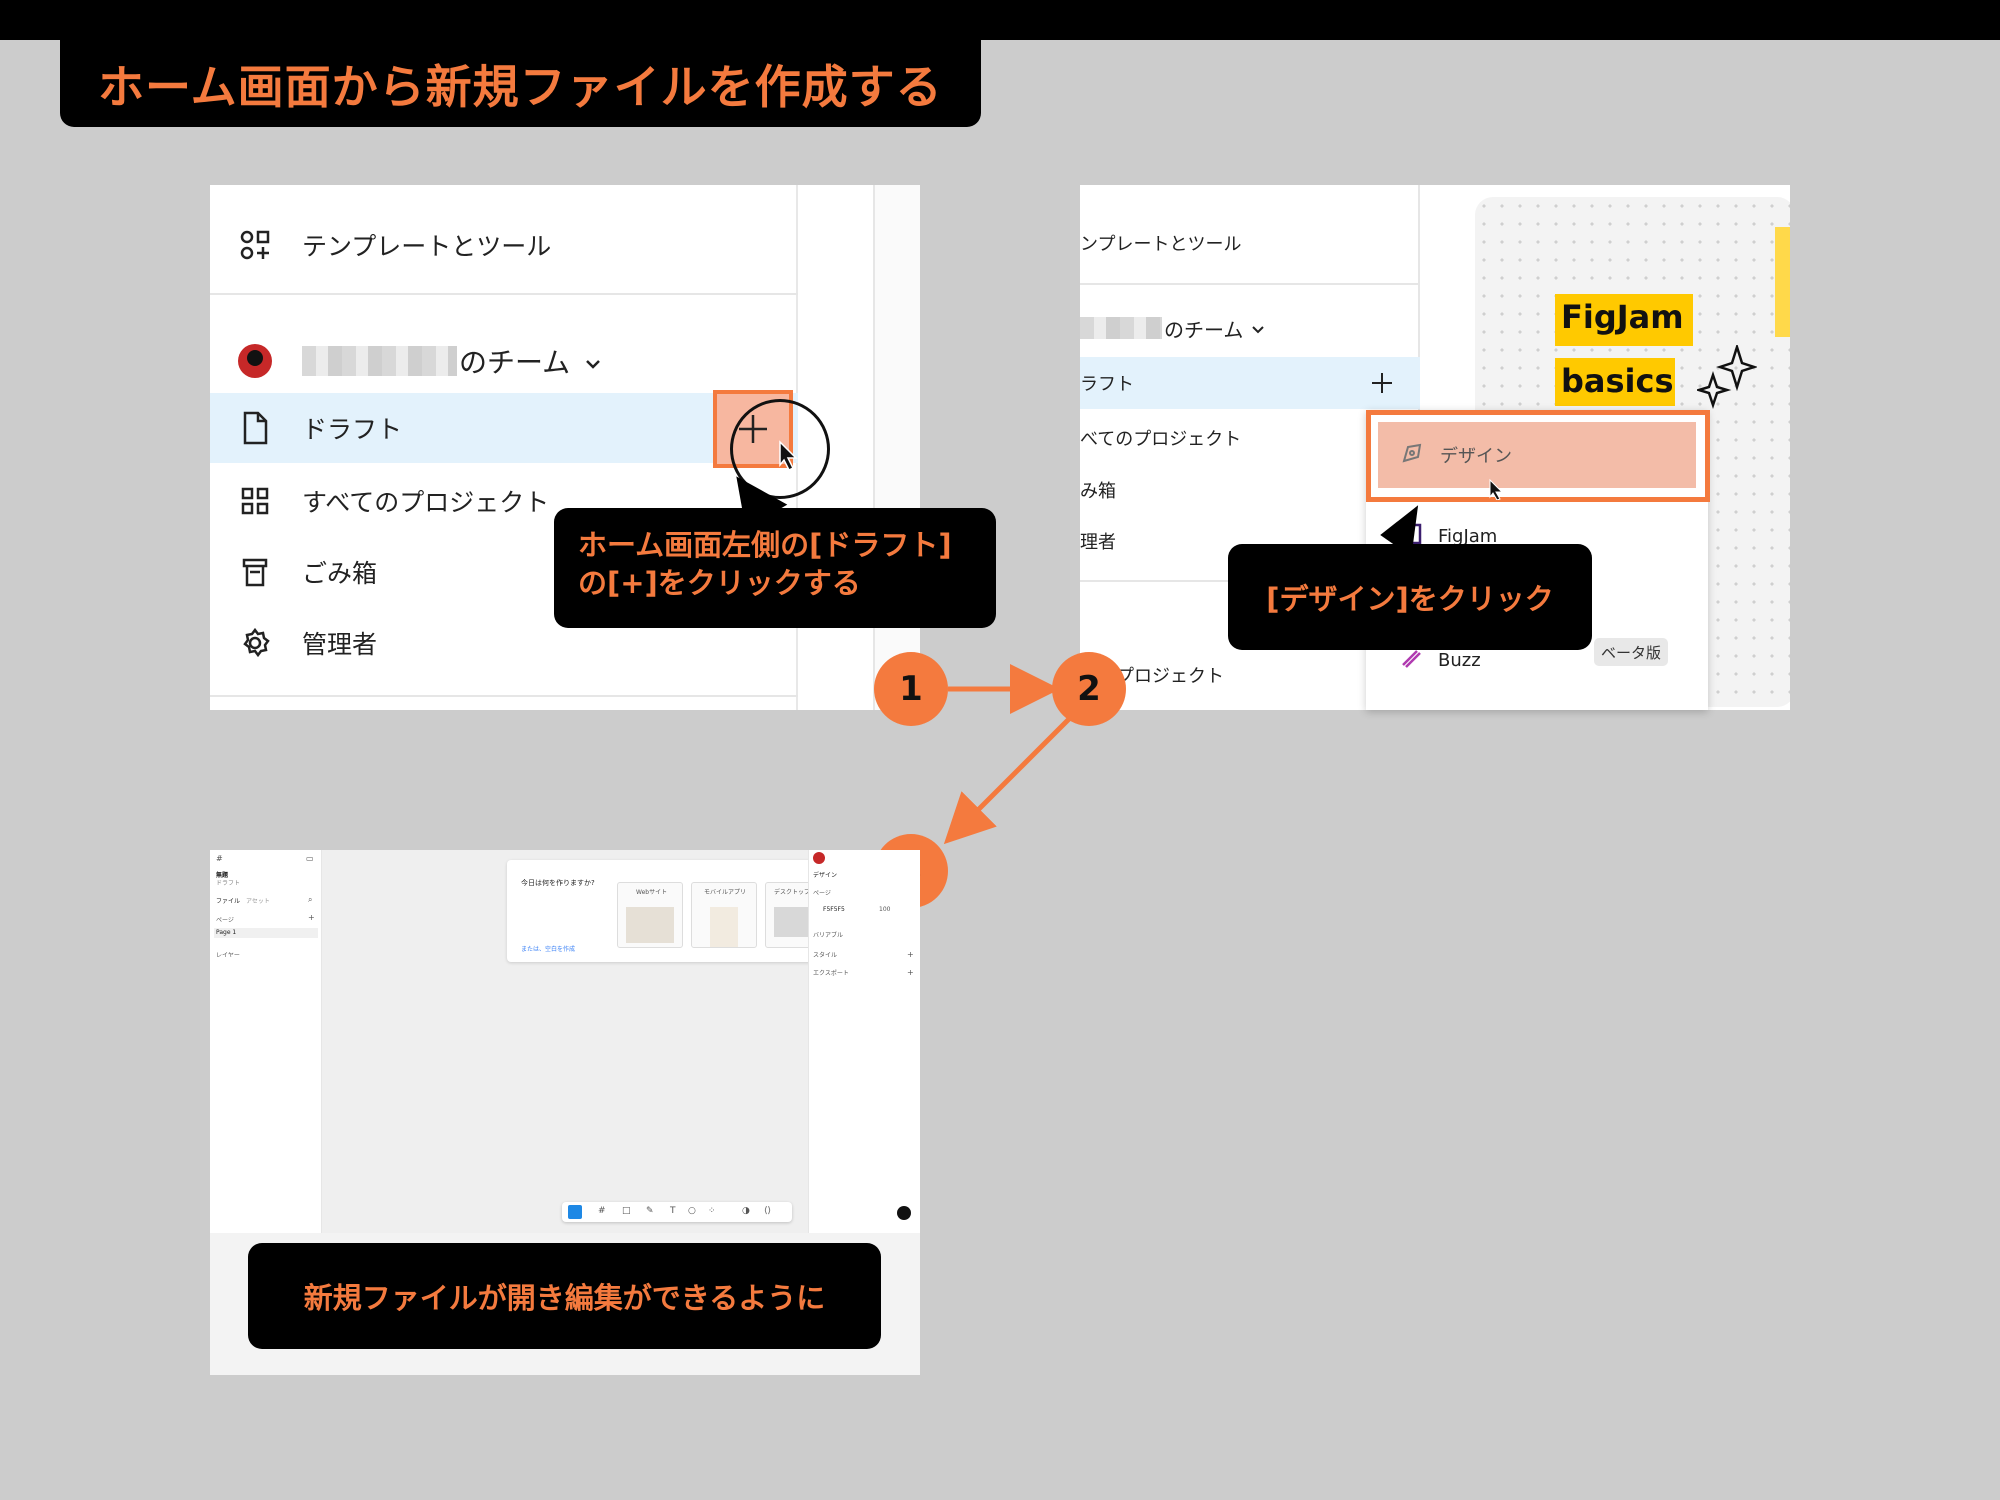 The width and height of the screenshot is (2000, 1500). I want to click on pages-label: ページ, so click(225, 920).